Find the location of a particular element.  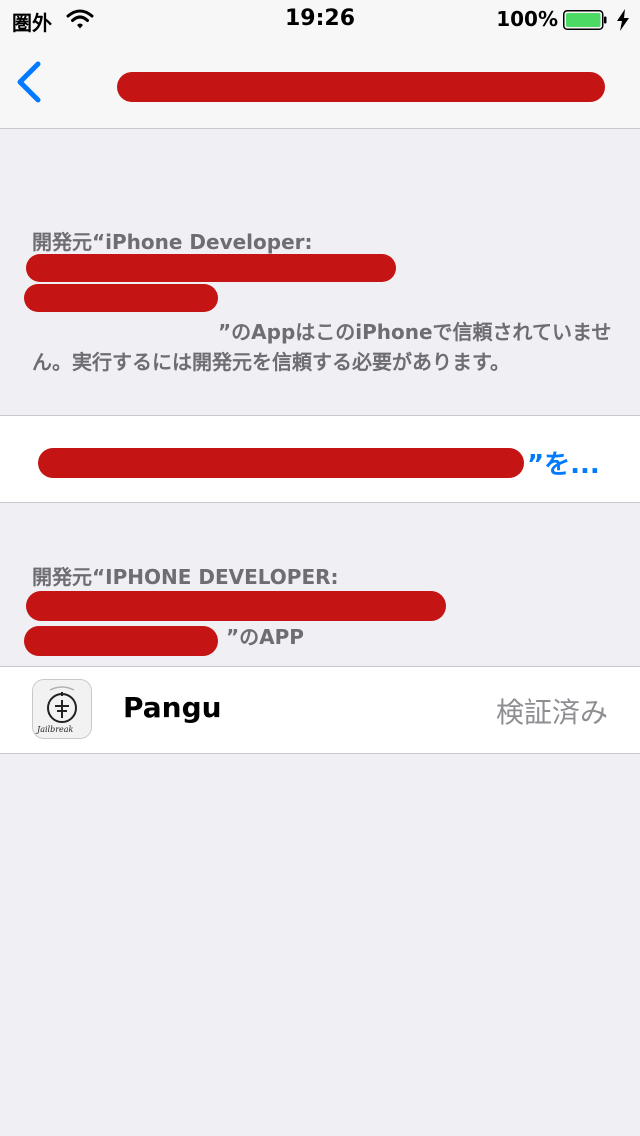

redacted-apps-developer-id is located at coordinates (121, 641).